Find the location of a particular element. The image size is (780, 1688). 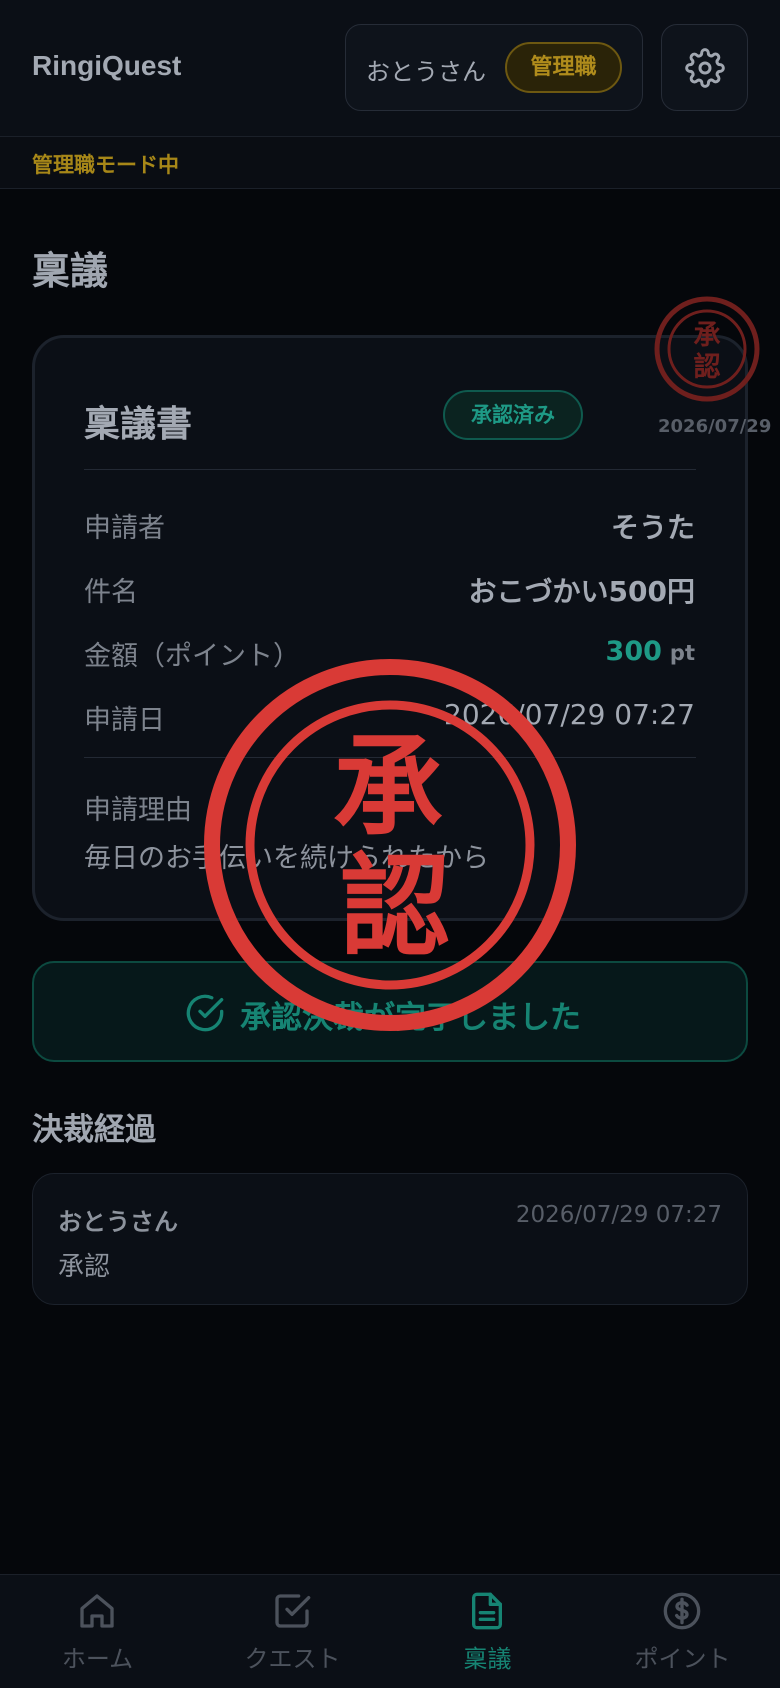

approval-stamp-small: 承 認 is located at coordinates (707, 349).